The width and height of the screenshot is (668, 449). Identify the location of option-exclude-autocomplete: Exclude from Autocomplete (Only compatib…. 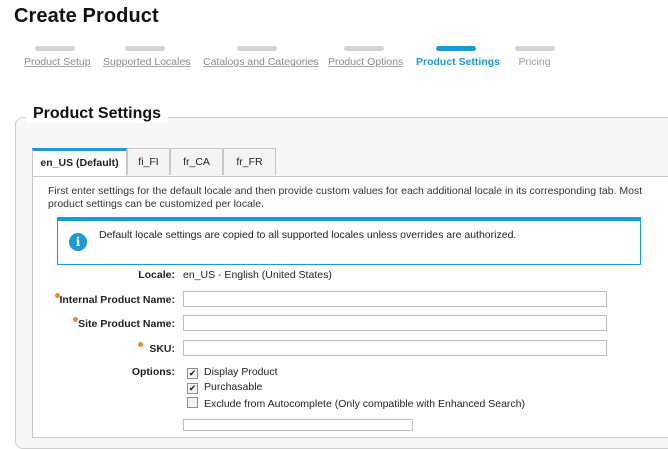
(356, 403).